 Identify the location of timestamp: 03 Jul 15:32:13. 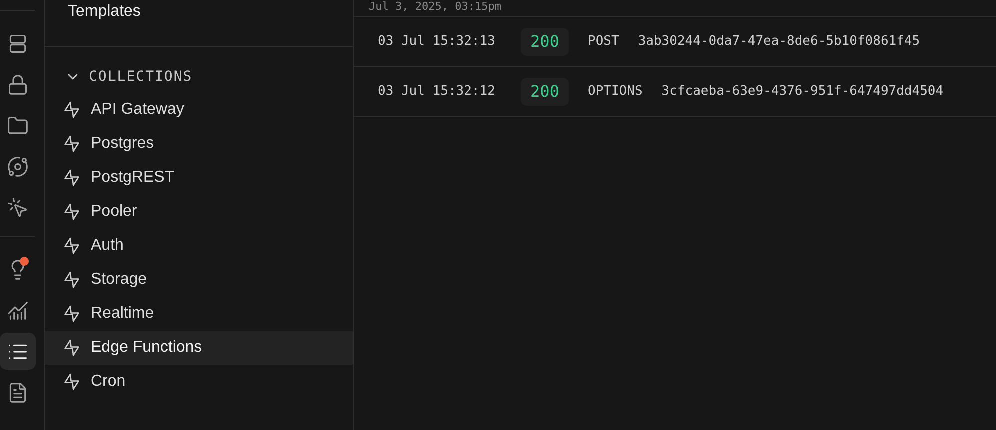
(437, 41).